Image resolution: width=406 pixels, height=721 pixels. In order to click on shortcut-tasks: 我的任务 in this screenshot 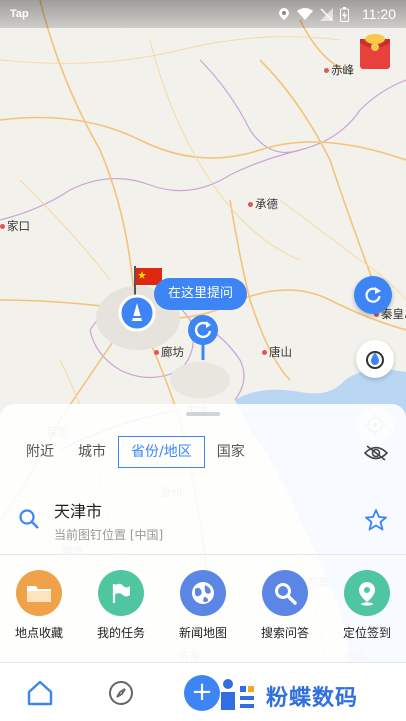, I will do `click(121, 605)`.